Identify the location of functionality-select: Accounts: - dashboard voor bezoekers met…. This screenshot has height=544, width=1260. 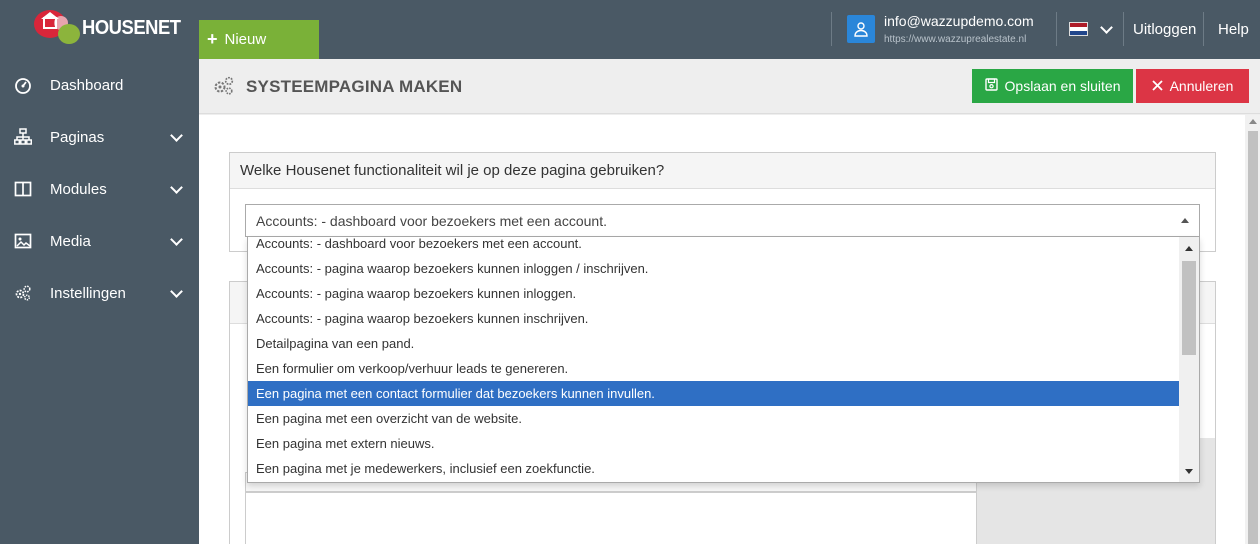
(722, 220).